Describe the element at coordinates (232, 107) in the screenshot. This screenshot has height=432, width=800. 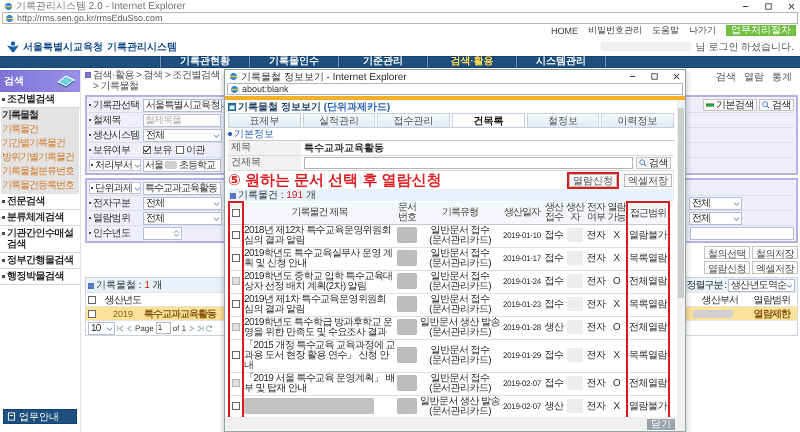
I see `window-icon` at that location.